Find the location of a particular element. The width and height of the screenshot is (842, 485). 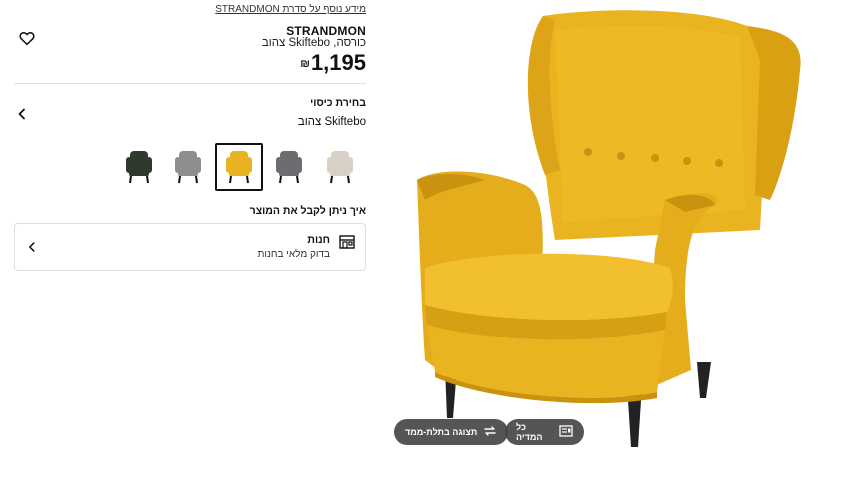

cover-heading: בחירת כיסוי is located at coordinates (338, 103).